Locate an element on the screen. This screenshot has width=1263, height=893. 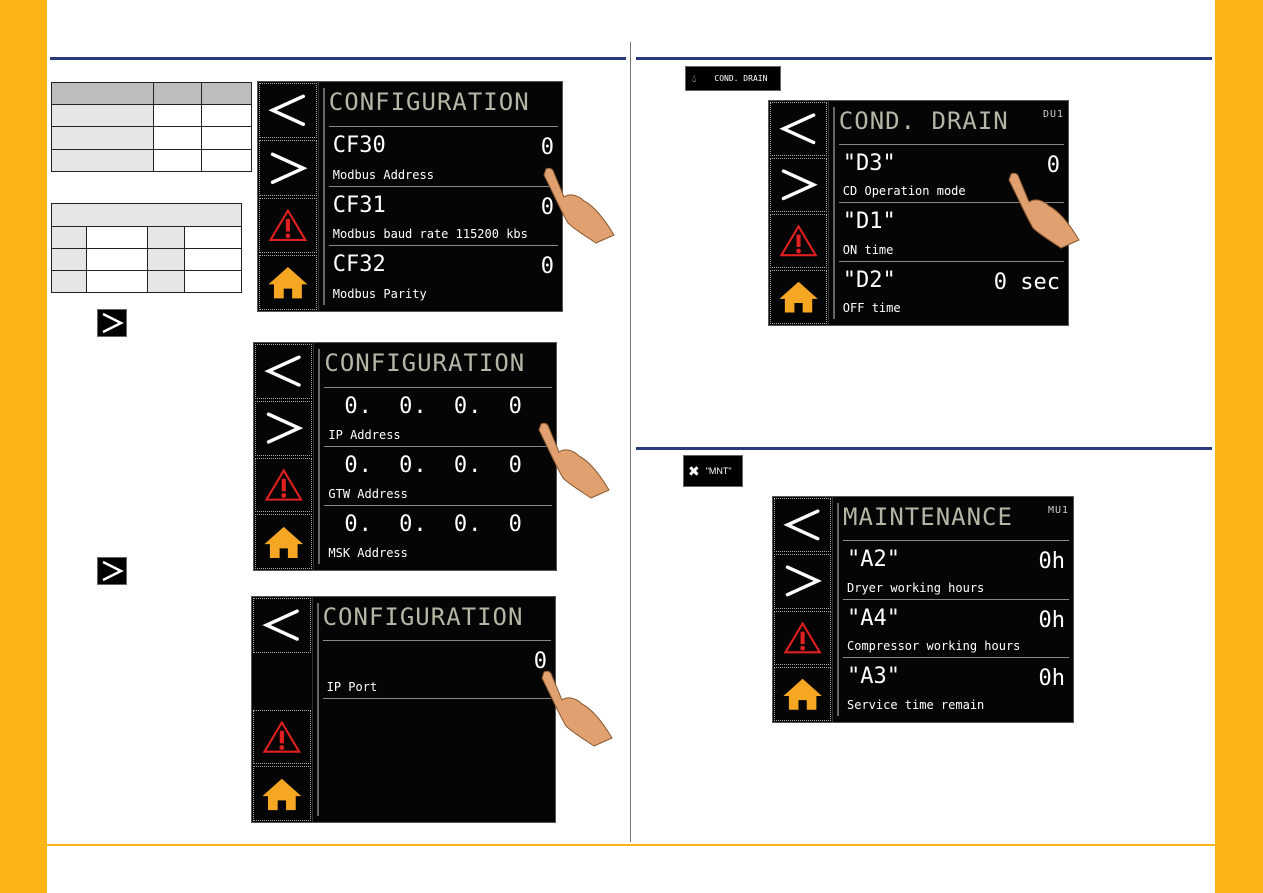
parameter-label: Modbus Parity is located at coordinates (379, 294).